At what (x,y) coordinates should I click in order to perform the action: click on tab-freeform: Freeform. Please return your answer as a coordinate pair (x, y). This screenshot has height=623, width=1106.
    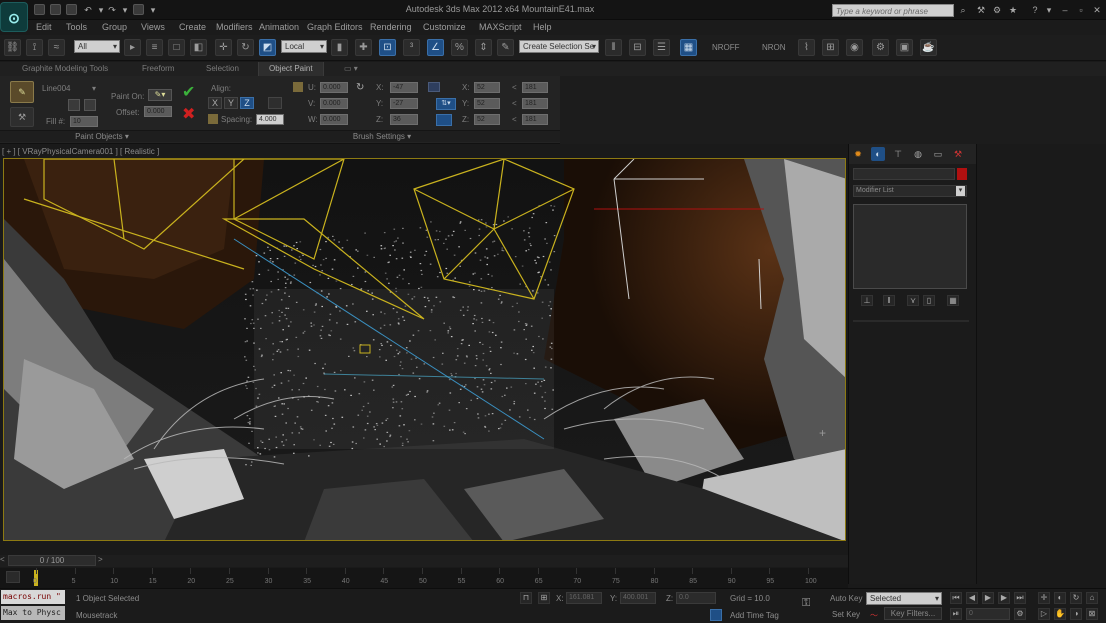
    Looking at the image, I should click on (158, 68).